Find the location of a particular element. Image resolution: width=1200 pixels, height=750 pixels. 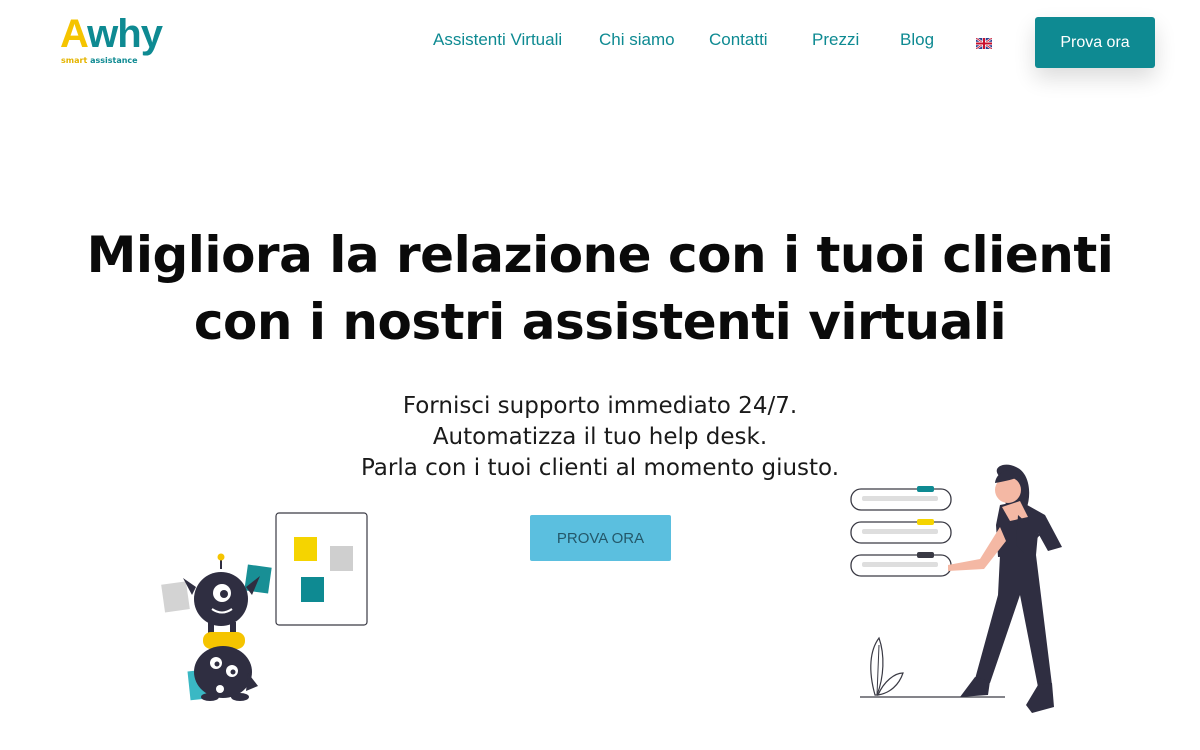

prova-ora-button: Prova ora is located at coordinates (1095, 42).